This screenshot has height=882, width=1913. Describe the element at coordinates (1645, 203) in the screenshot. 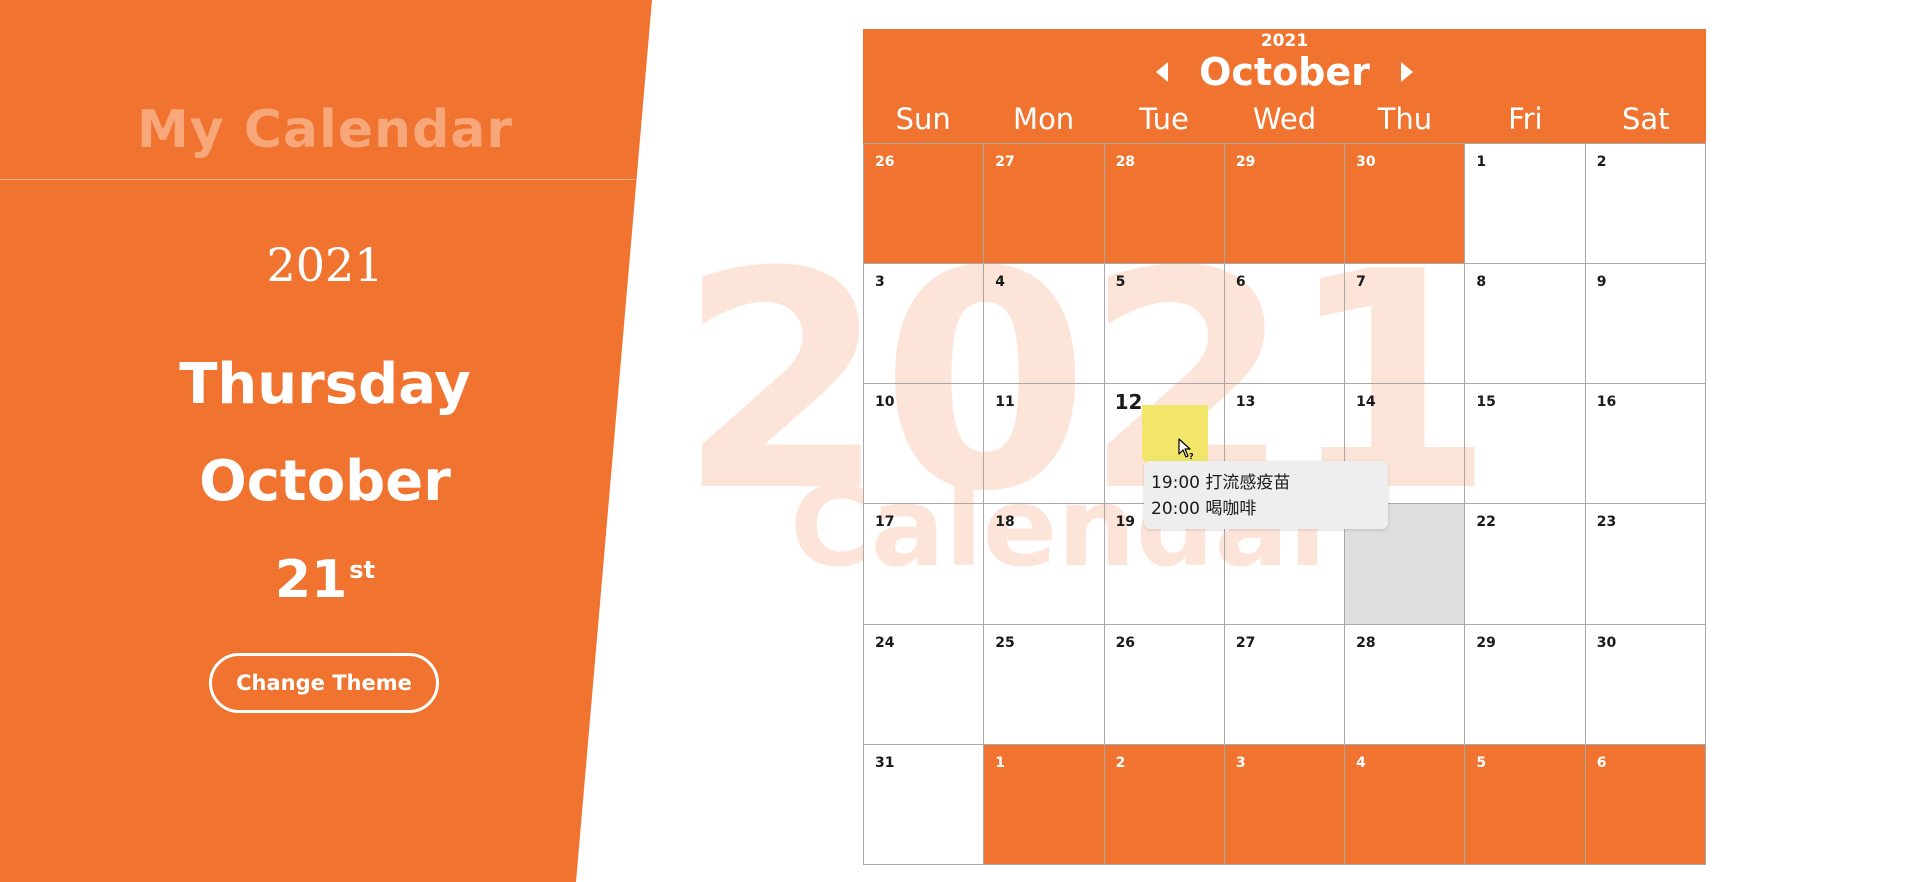

I see `day-cell: 2` at that location.